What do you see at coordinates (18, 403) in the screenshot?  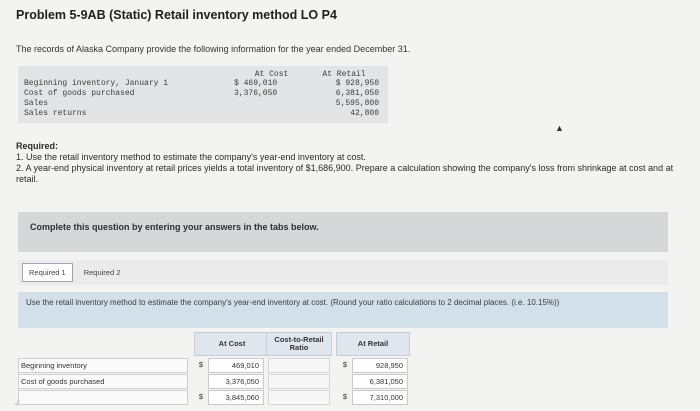 I see `checkmark-icon: ✓` at bounding box center [18, 403].